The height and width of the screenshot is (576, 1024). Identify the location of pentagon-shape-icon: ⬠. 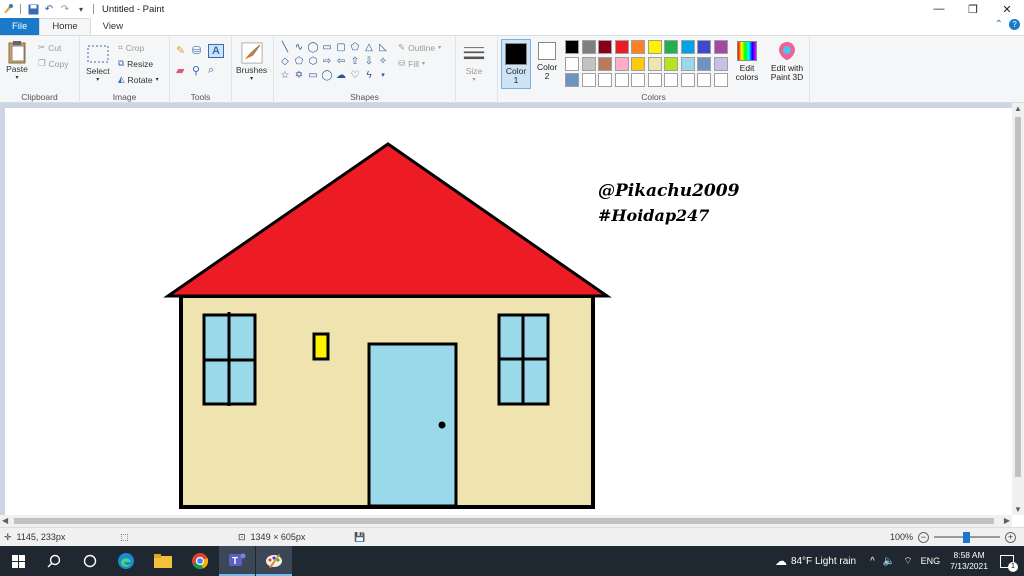
(299, 62).